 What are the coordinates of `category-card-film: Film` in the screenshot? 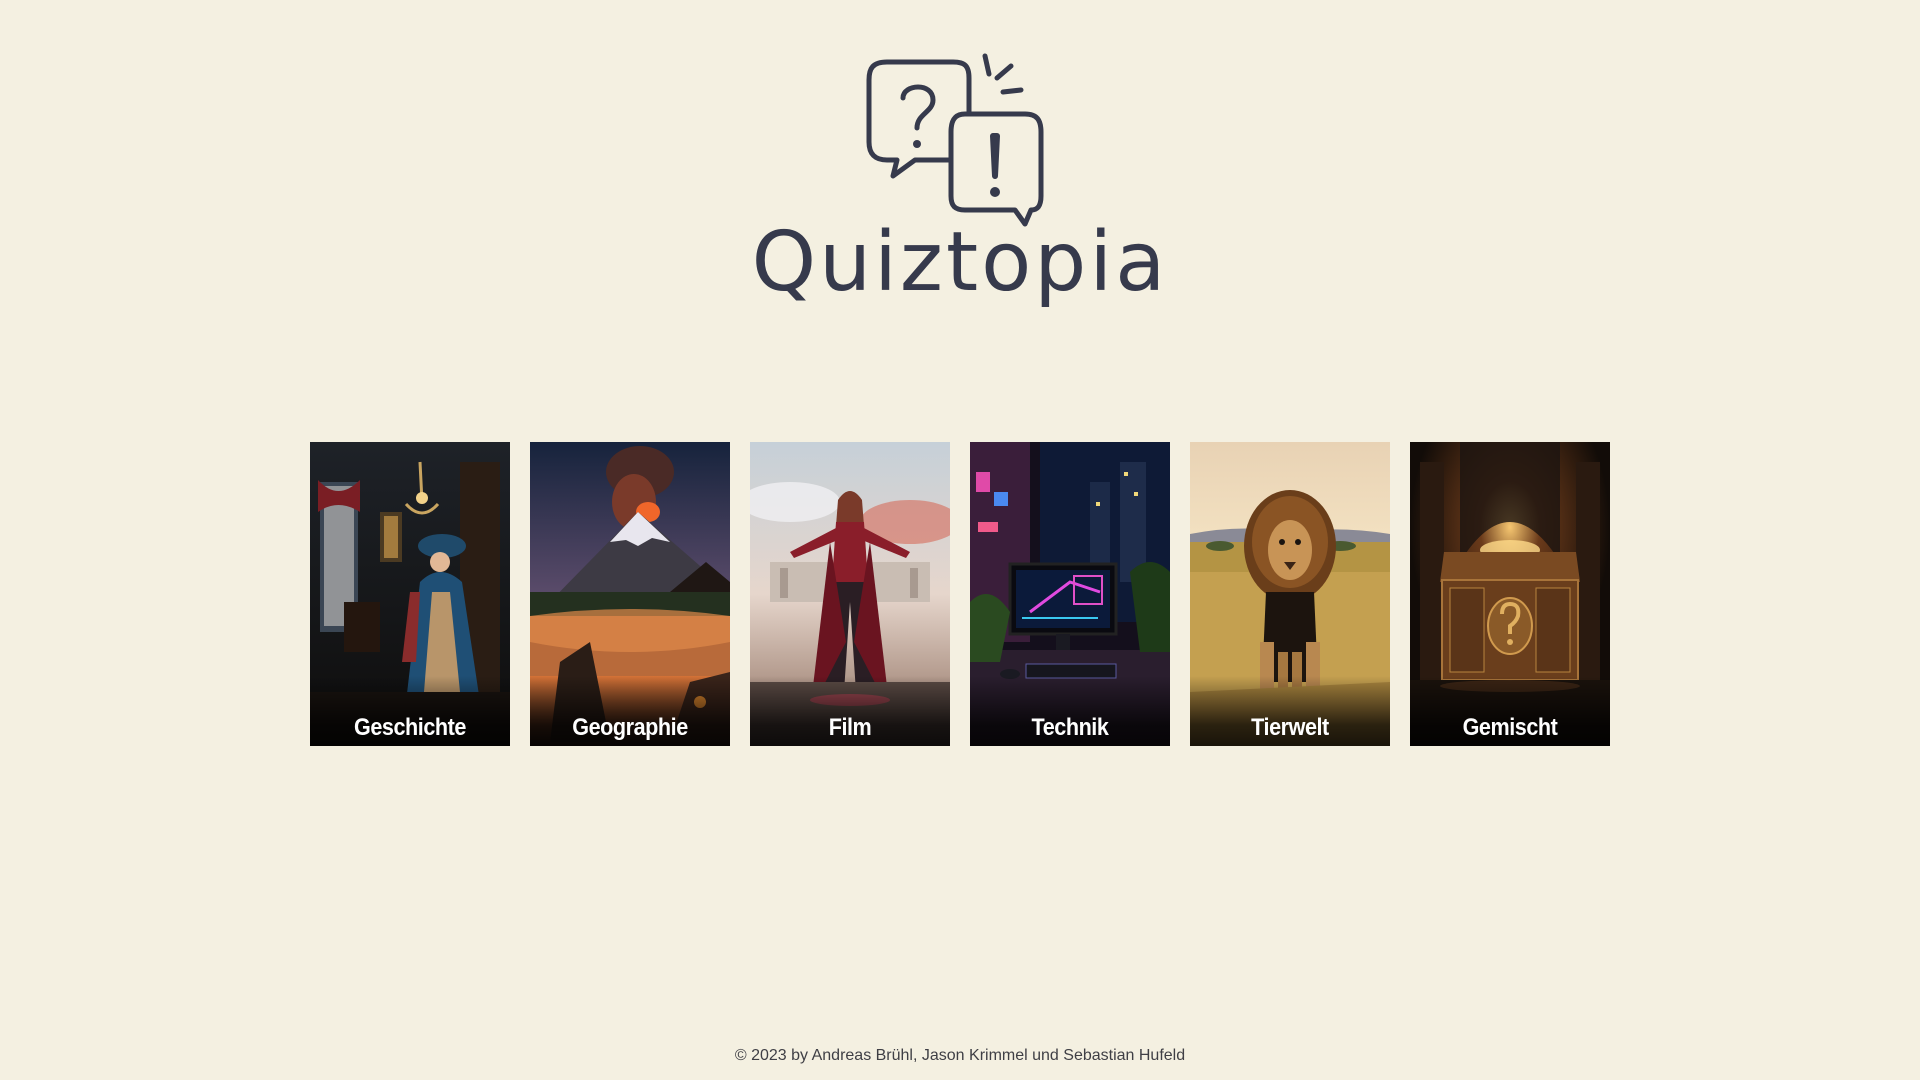 It's located at (850, 594).